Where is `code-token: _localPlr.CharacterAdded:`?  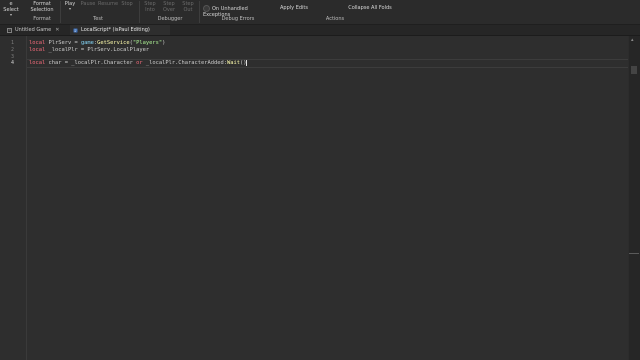
code-token: _localPlr.CharacterAdded: is located at coordinates (184, 63).